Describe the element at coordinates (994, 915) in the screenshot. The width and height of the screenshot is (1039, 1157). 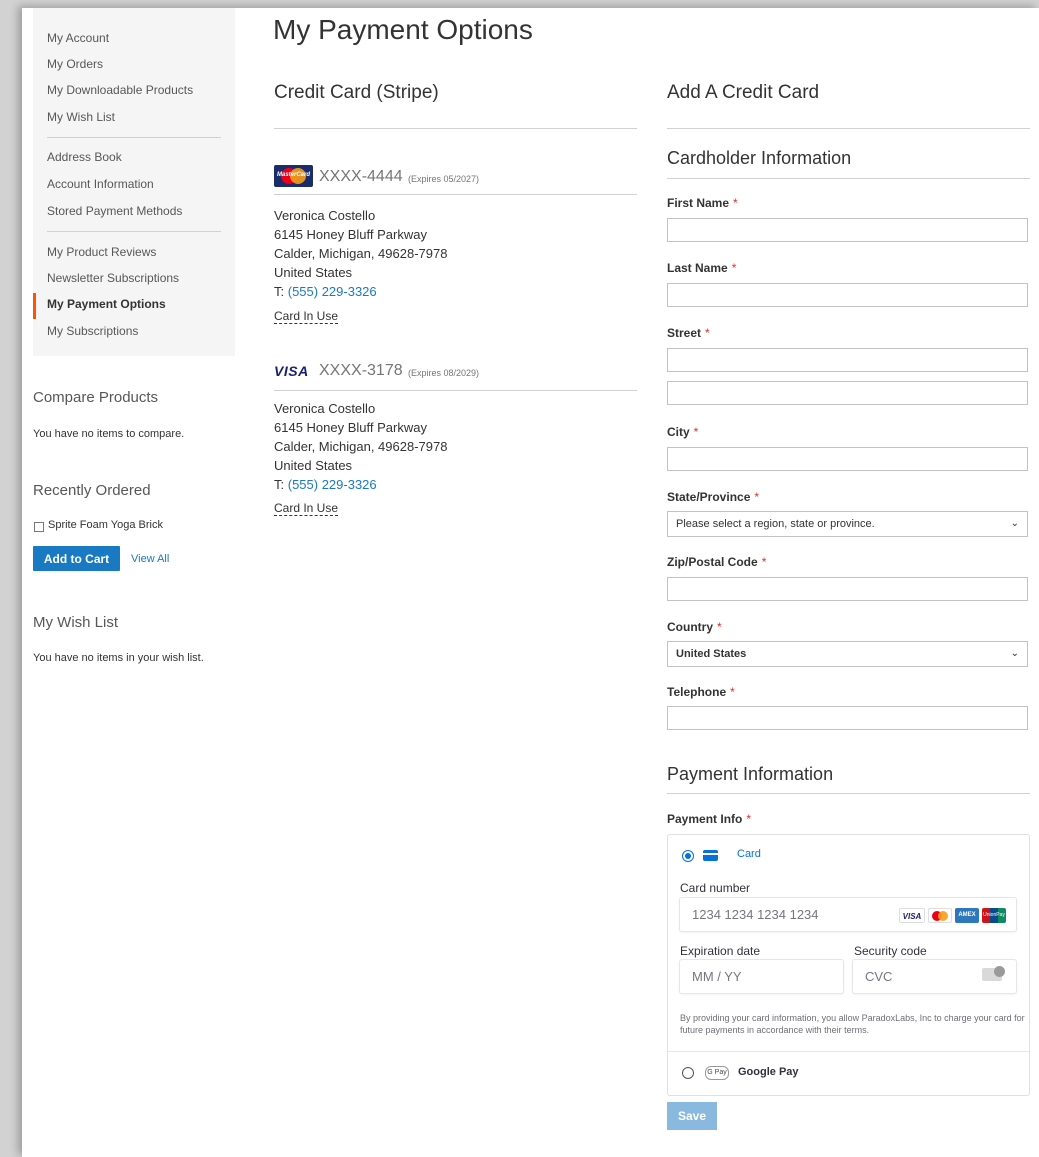
I see `unionpay-brand-icon: UnionPay` at that location.